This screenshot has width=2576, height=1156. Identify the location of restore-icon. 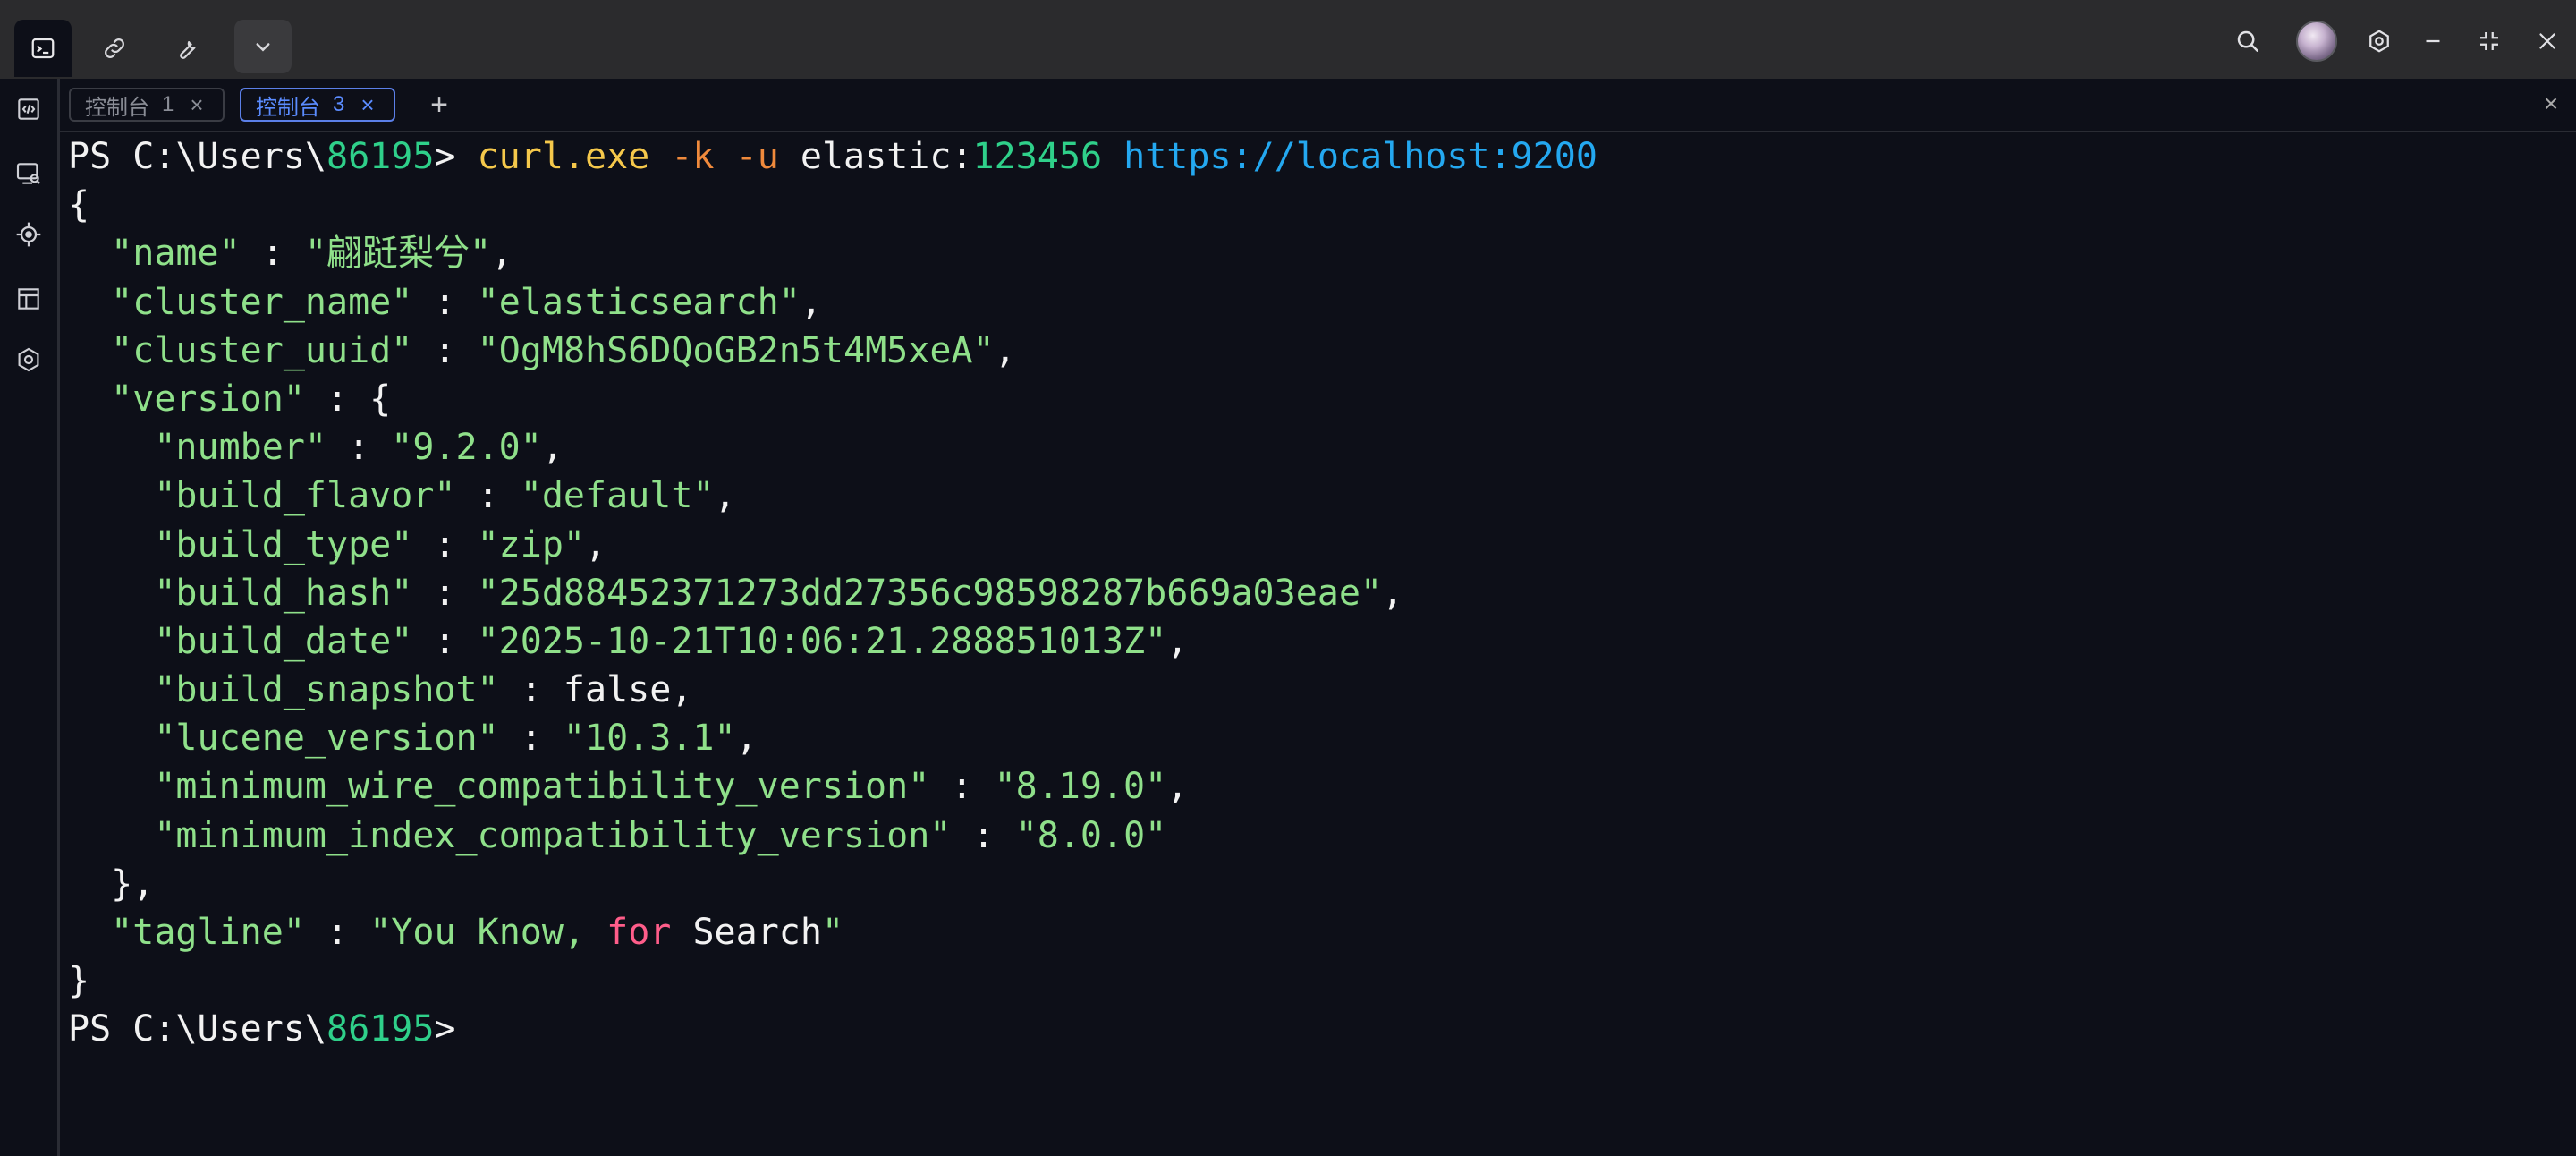
(2489, 41).